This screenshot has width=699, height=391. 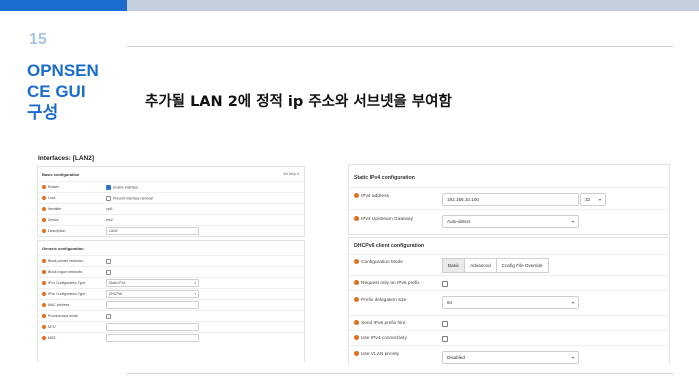 What do you see at coordinates (171, 271) in the screenshot?
I see `block-bogon-row: Block bogon networks` at bounding box center [171, 271].